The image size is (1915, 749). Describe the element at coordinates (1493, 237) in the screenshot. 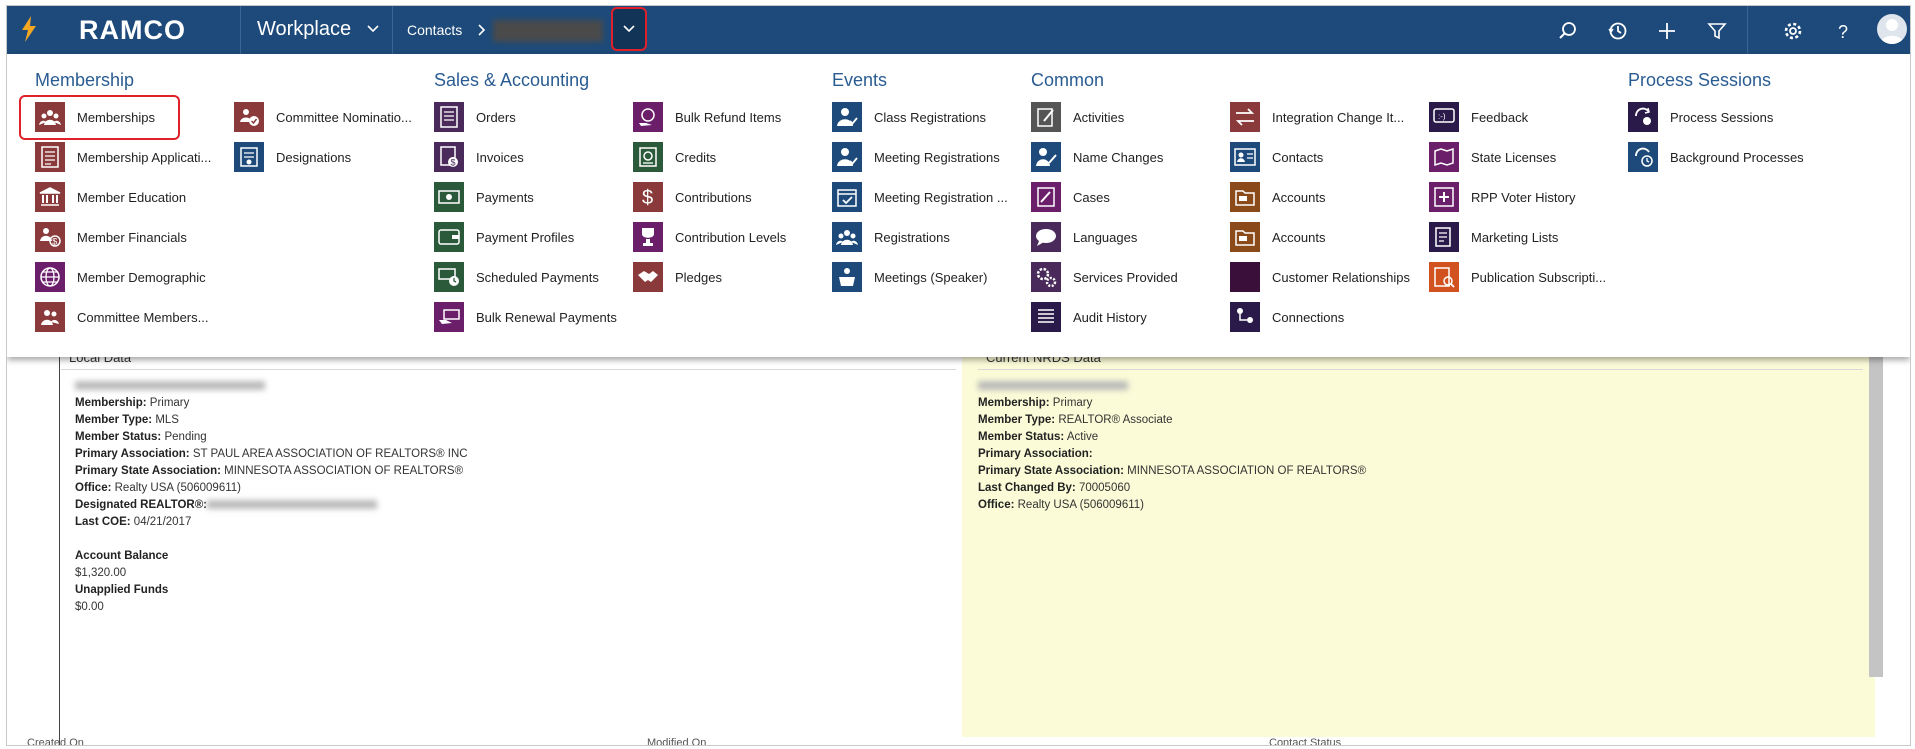

I see `menu-item-marketing-lists: Marketing Lists` at that location.